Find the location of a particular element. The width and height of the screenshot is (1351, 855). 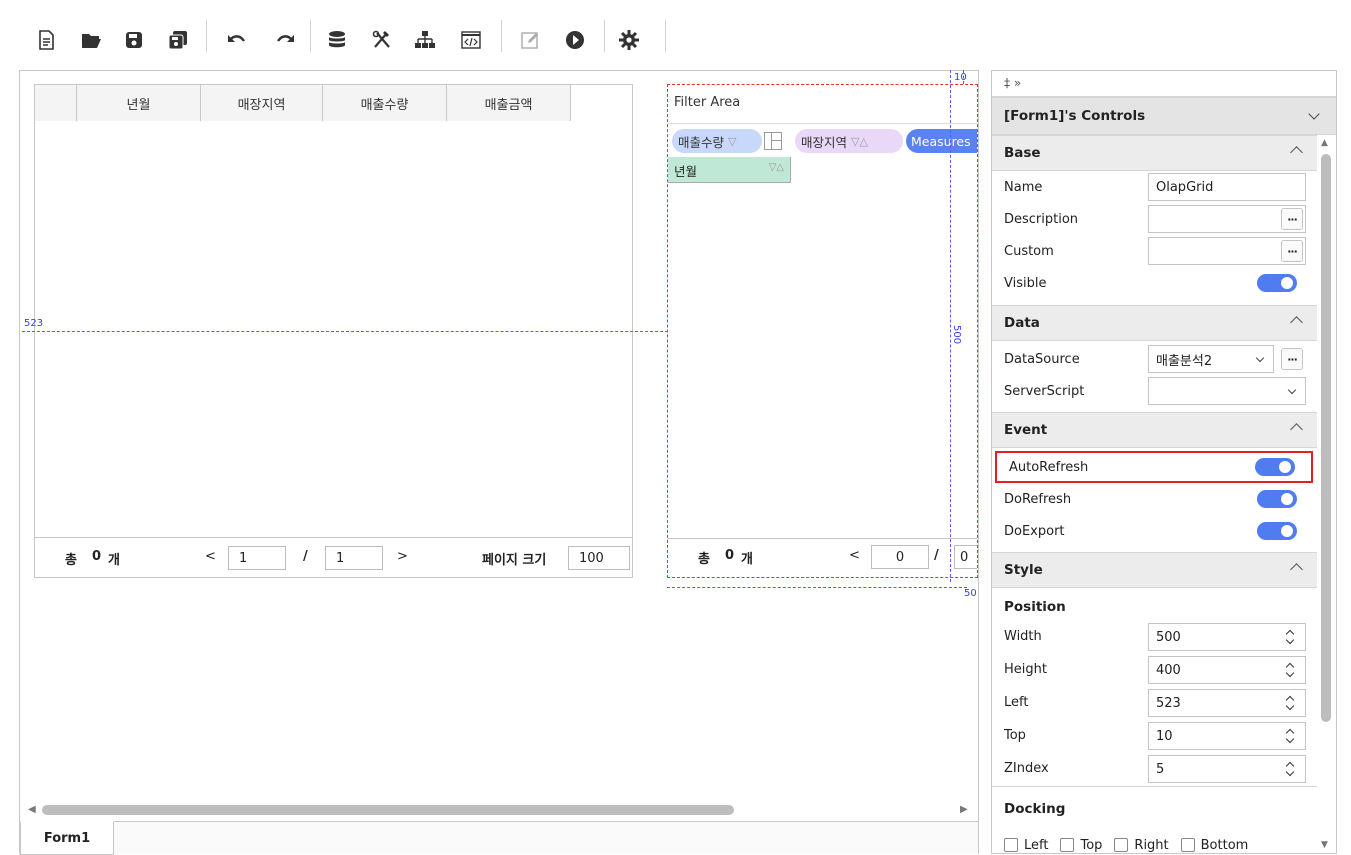

scroll-up-icon: ▲ is located at coordinates (1324, 143).